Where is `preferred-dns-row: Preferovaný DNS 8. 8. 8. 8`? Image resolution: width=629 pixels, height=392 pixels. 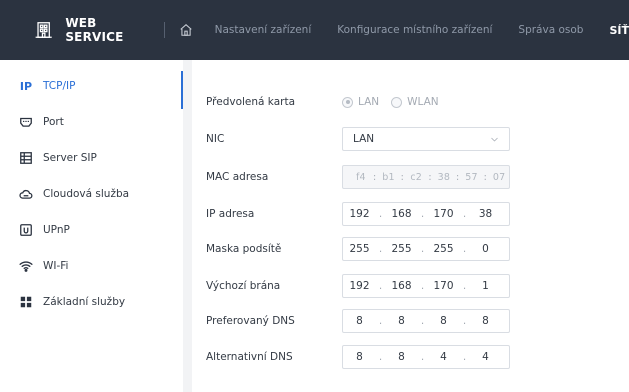
preferred-dns-row: Preferovaný DNS 8. 8. 8. 8 is located at coordinates (410, 321).